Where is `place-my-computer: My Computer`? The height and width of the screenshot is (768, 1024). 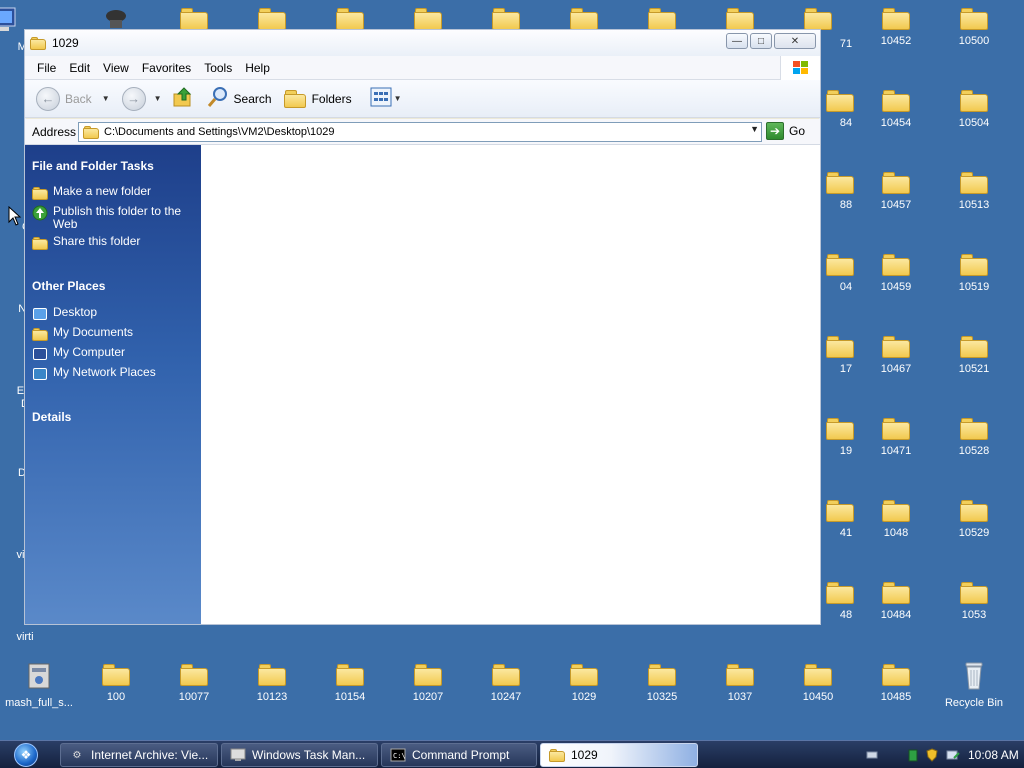
place-my-computer: My Computer is located at coordinates (114, 354).